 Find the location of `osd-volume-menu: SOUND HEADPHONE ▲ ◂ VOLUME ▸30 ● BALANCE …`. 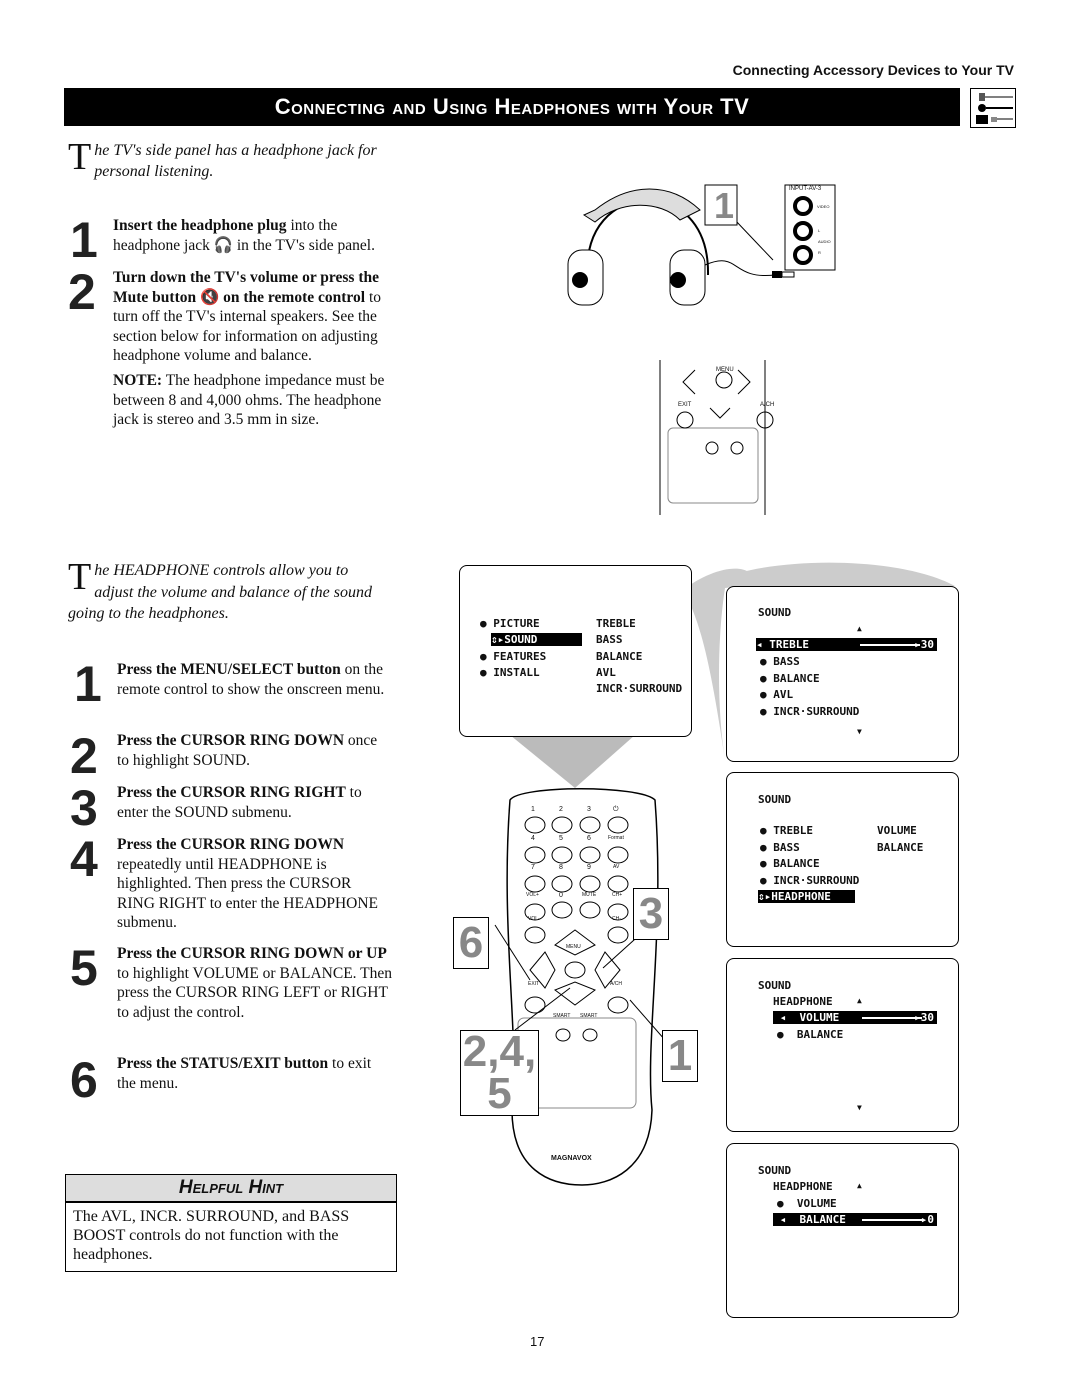

osd-volume-menu: SOUND HEADPHONE ▲ ◂ VOLUME ▸30 ● BALANCE … is located at coordinates (842, 1045).